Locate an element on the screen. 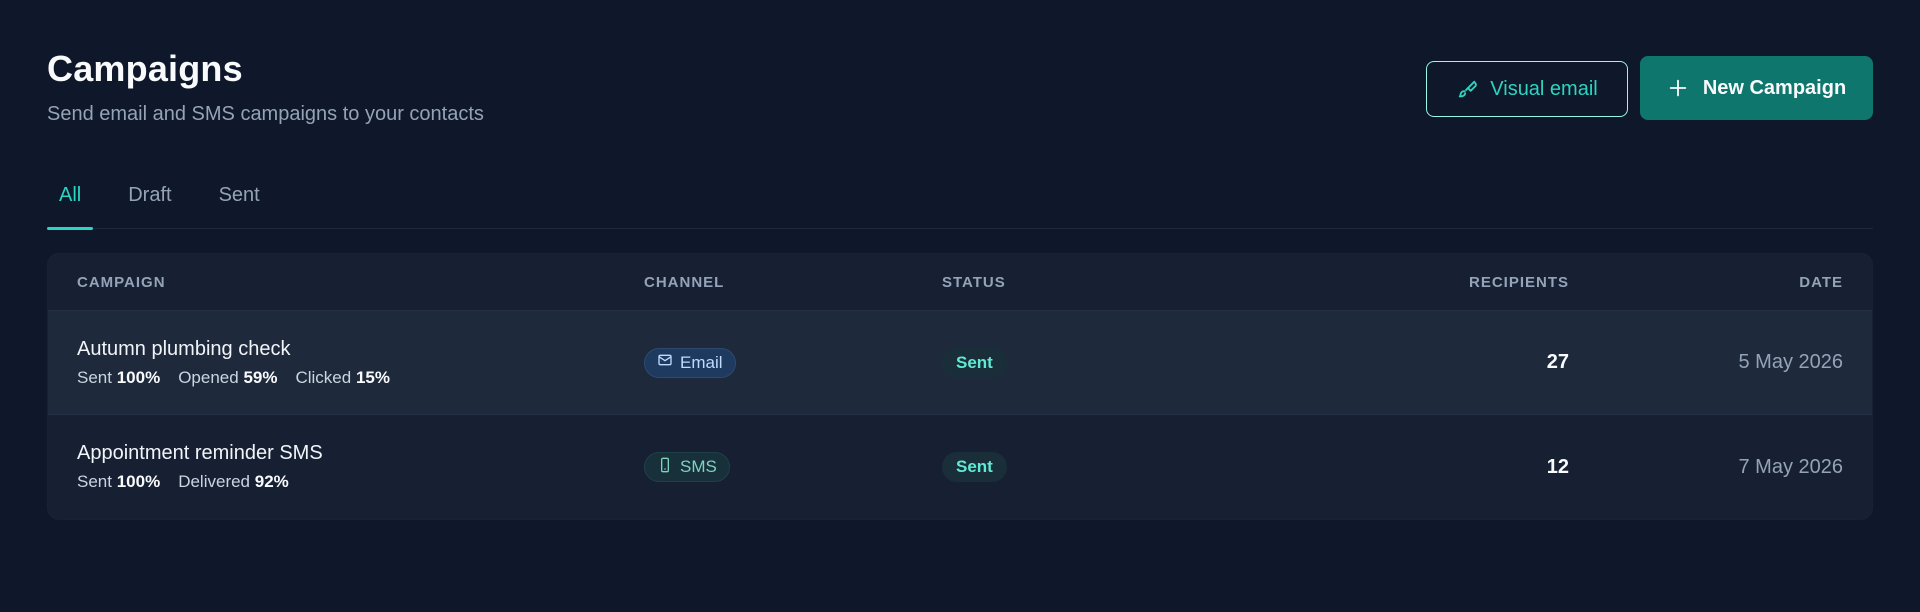 This screenshot has width=1920, height=612. plus-icon is located at coordinates (1678, 88).